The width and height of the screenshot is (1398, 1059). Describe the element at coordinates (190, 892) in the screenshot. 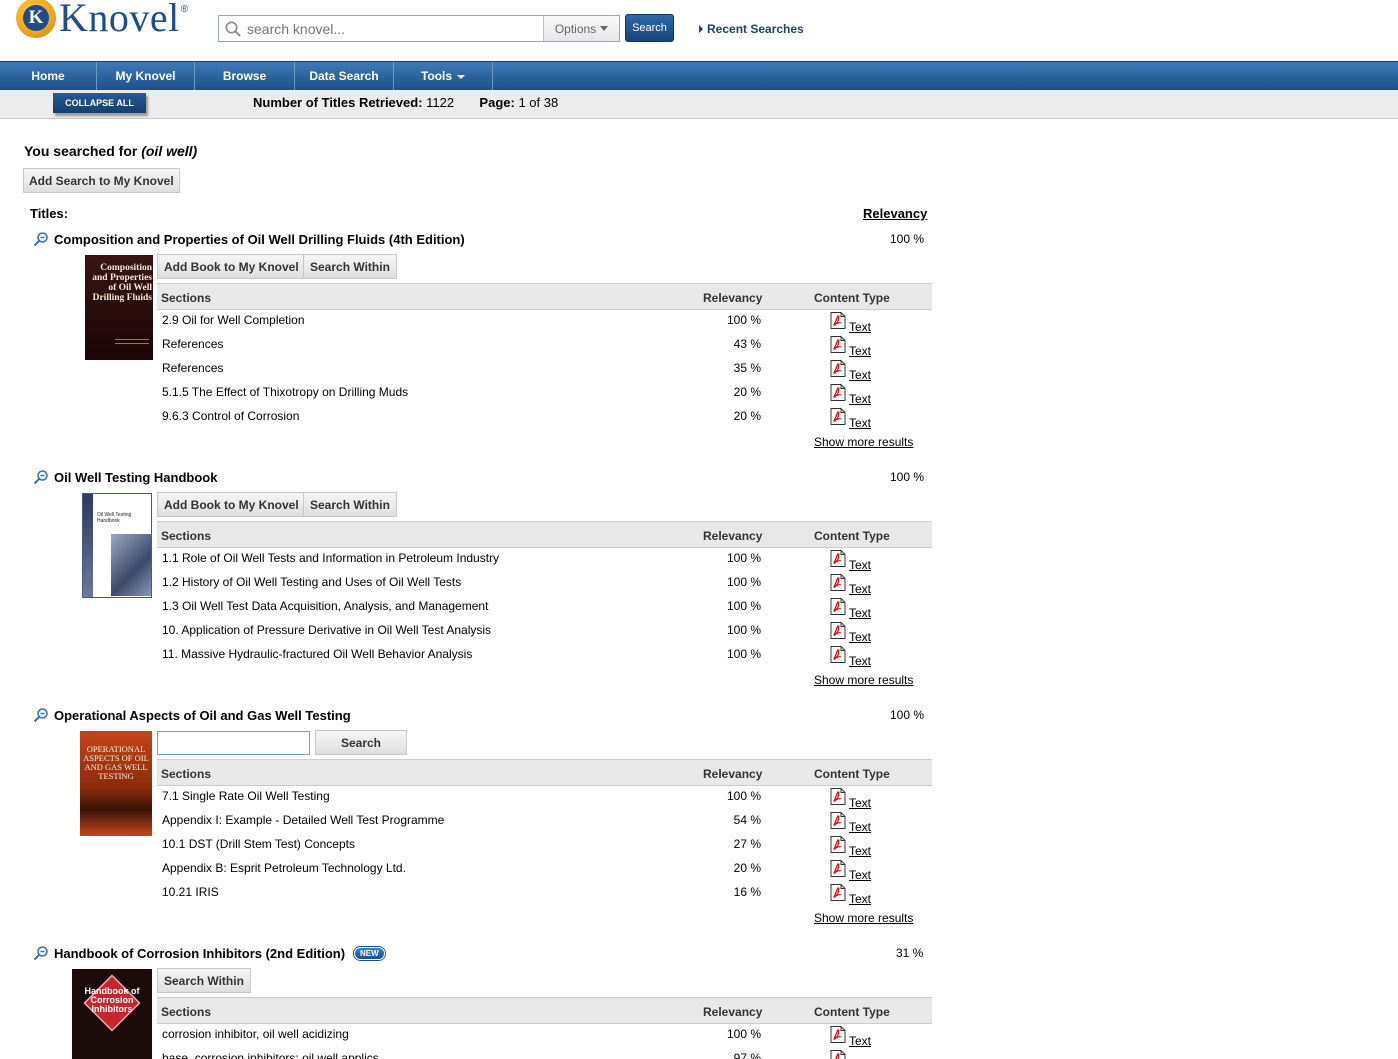

I see `section-title: 10.21 IRIS` at that location.